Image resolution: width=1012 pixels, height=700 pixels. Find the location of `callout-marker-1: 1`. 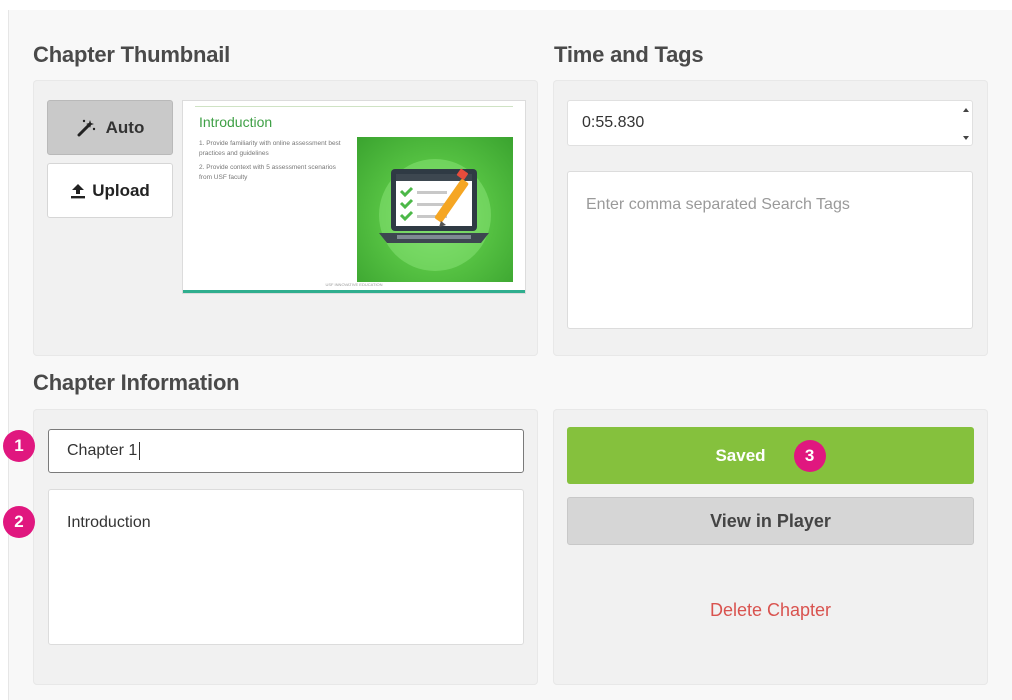

callout-marker-1: 1 is located at coordinates (19, 446).